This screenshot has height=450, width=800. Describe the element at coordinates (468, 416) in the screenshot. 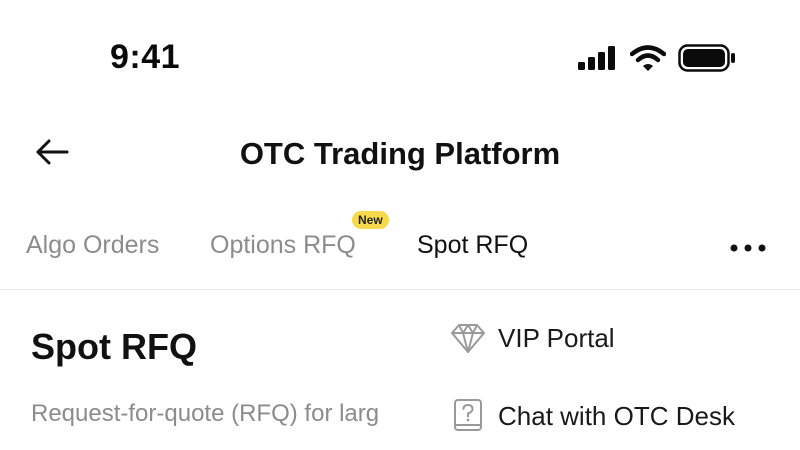

I see `help-book-icon` at that location.